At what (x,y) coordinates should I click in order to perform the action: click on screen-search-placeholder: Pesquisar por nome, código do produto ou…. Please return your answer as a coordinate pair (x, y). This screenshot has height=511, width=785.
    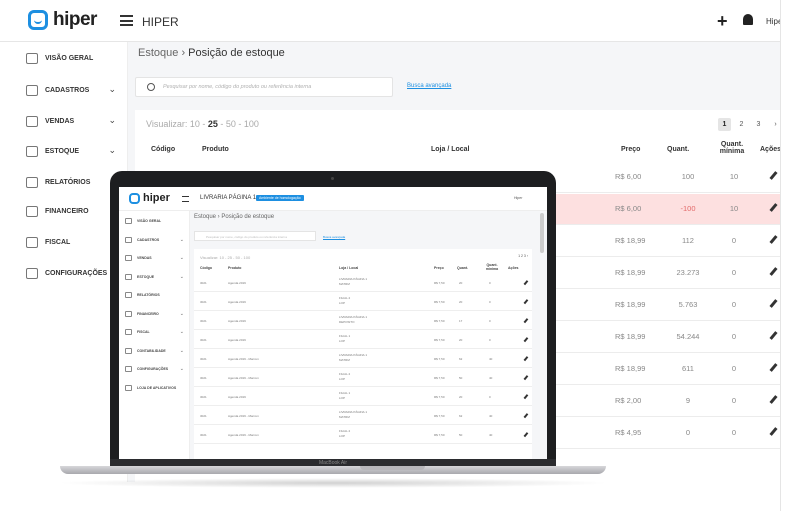
    Looking at the image, I should click on (246, 237).